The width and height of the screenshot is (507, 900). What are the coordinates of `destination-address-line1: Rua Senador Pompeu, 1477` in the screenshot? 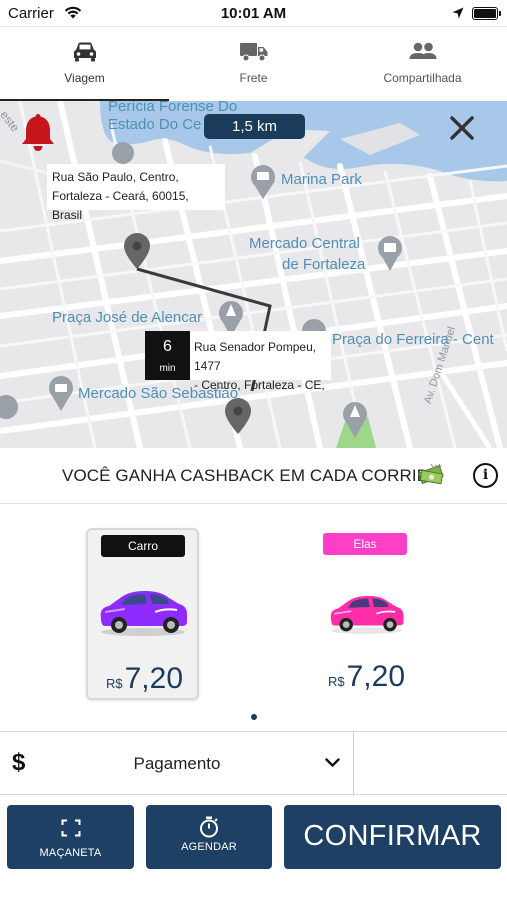 It's located at (255, 356).